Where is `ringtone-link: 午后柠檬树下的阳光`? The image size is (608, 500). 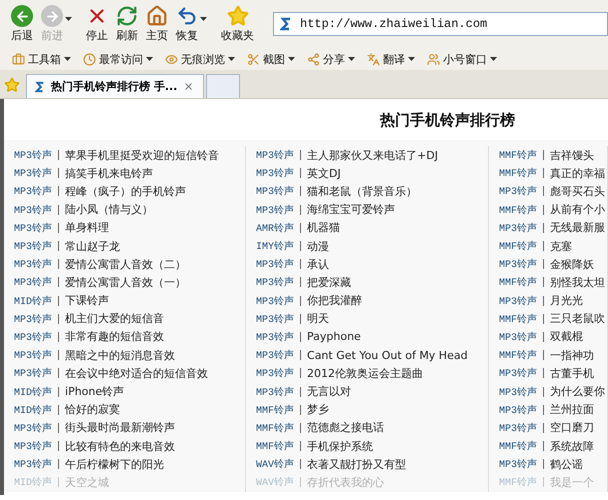
ringtone-link: 午后柠檬树下的阳光 is located at coordinates (114, 464).